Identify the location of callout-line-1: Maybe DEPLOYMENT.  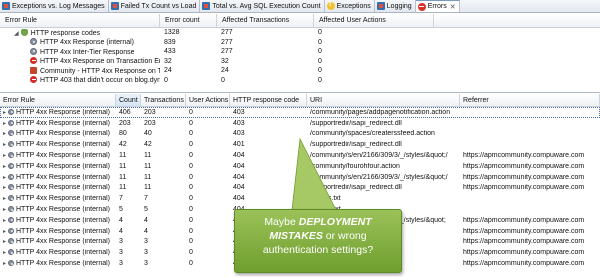
(318, 222).